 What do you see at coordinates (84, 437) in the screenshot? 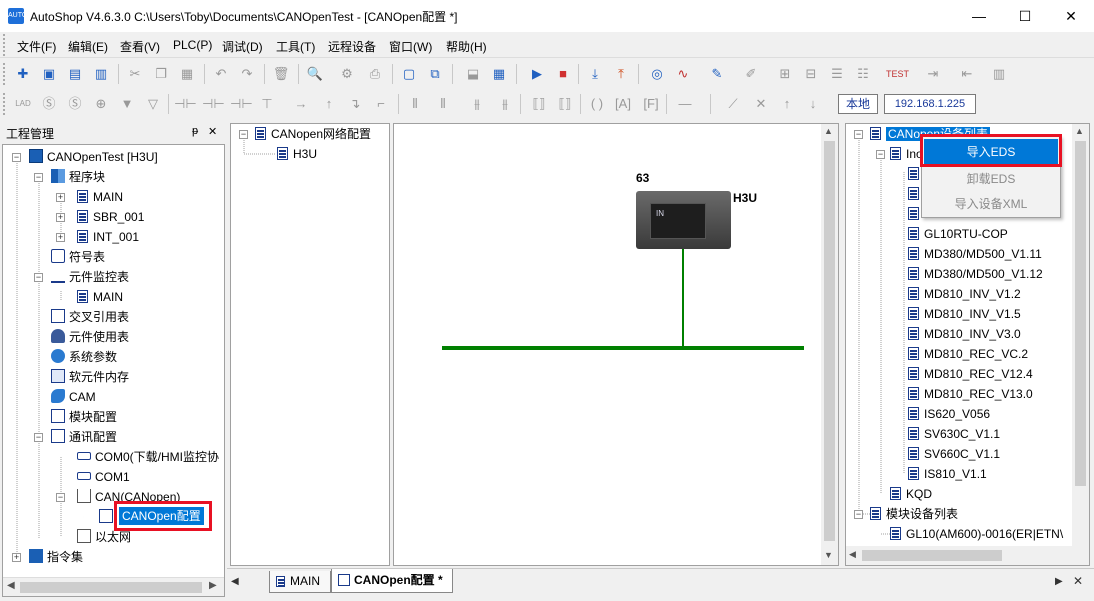
I see `tree-comm-cfg: 通讯配置` at bounding box center [84, 437].